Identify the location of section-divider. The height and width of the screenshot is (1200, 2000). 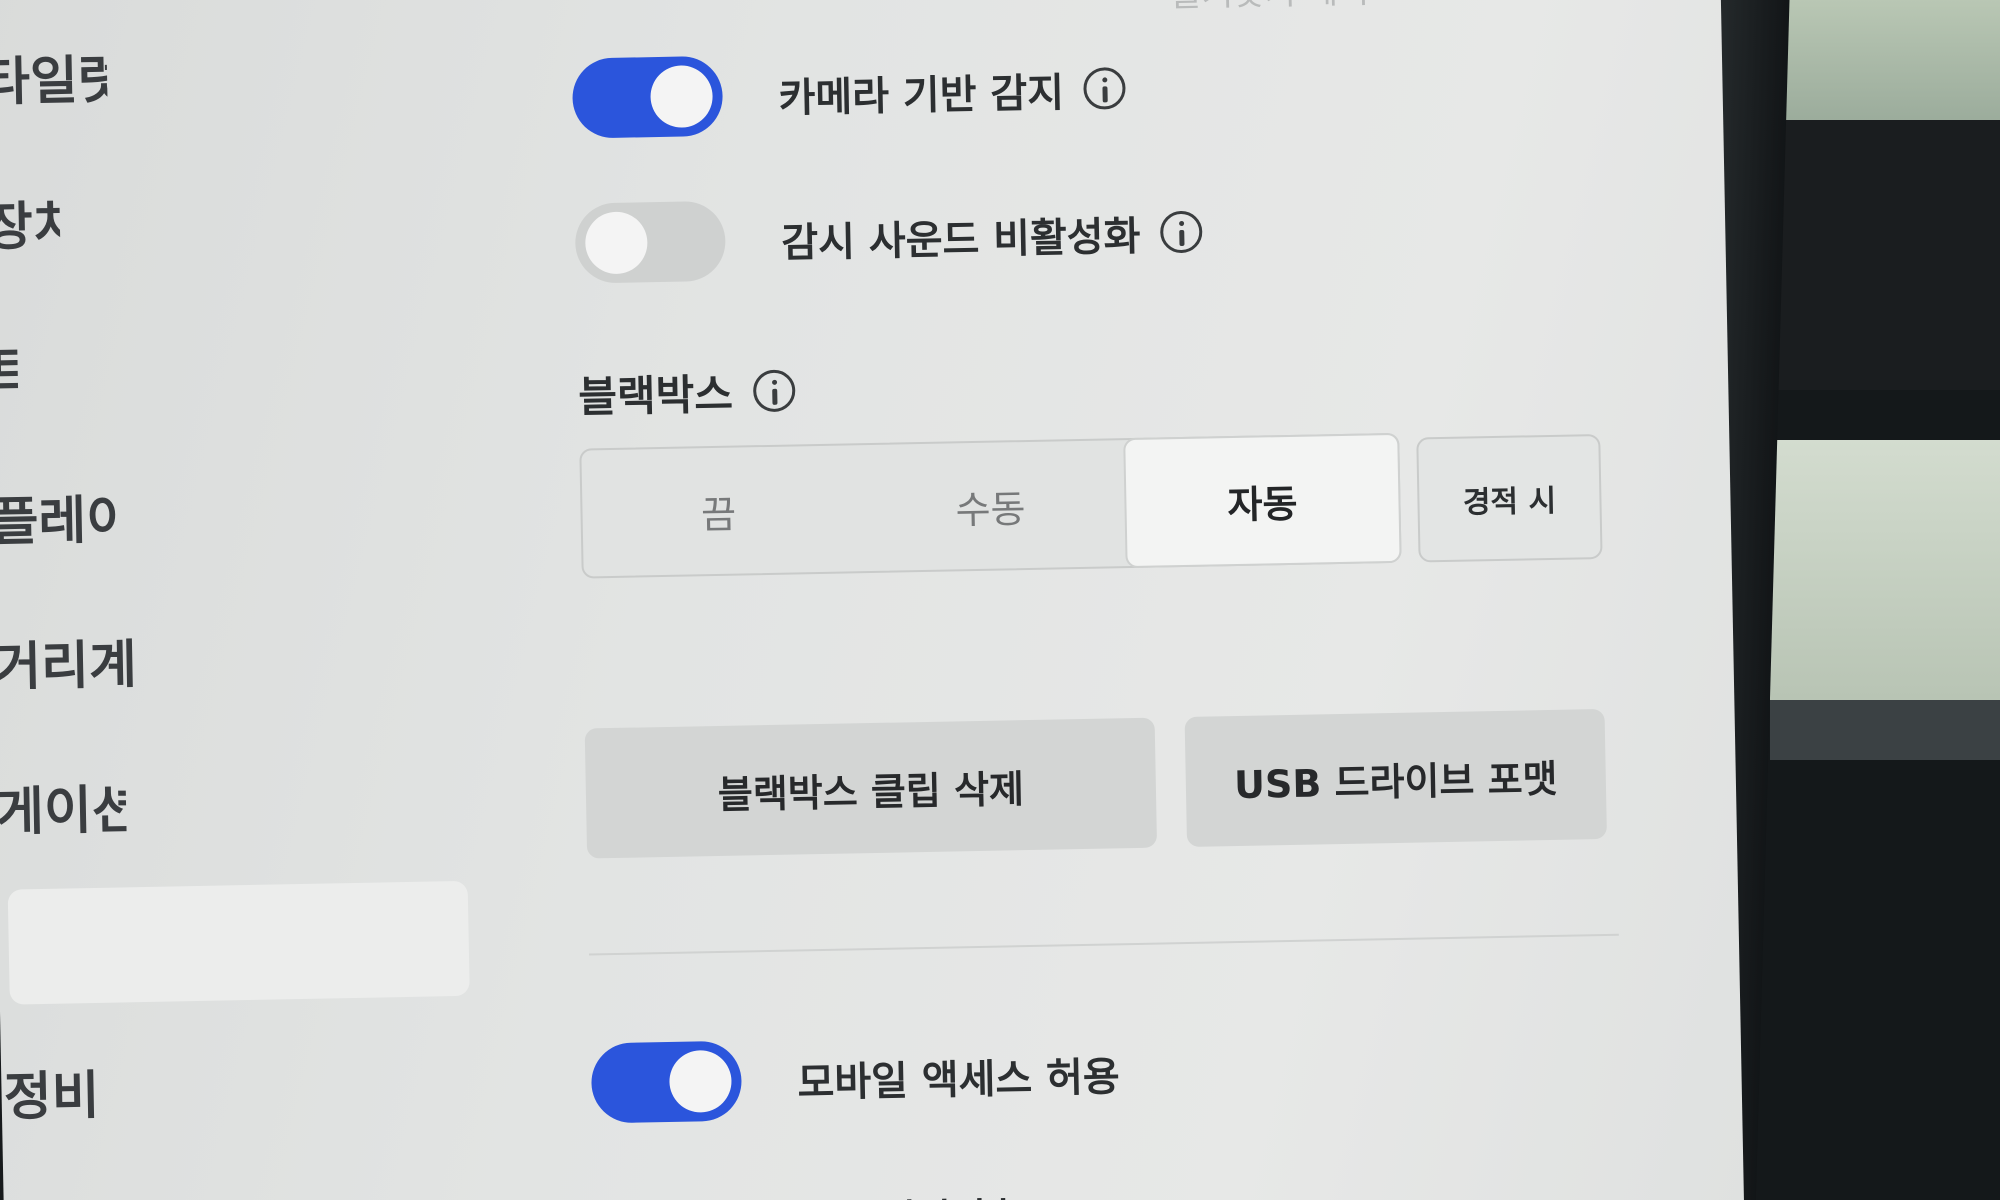
(1103, 944).